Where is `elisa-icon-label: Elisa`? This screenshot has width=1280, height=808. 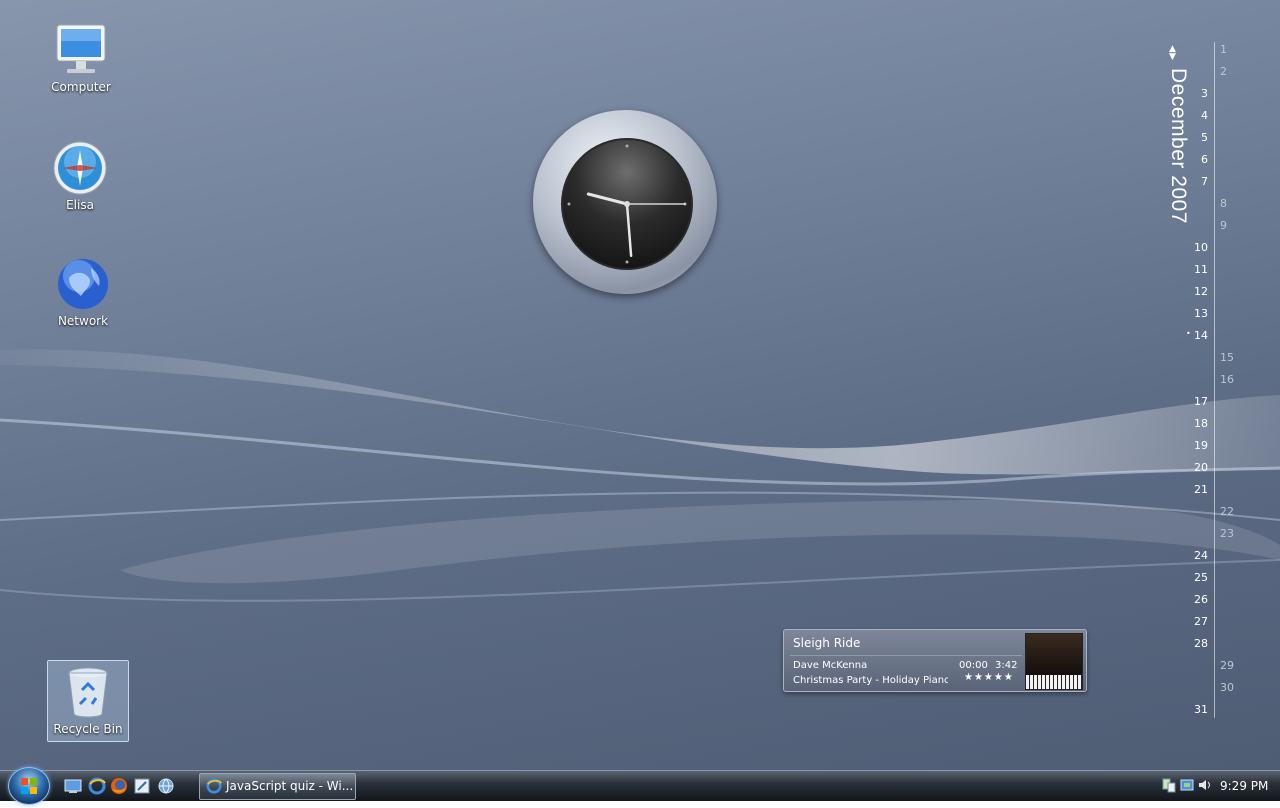 elisa-icon-label: Elisa is located at coordinates (80, 205).